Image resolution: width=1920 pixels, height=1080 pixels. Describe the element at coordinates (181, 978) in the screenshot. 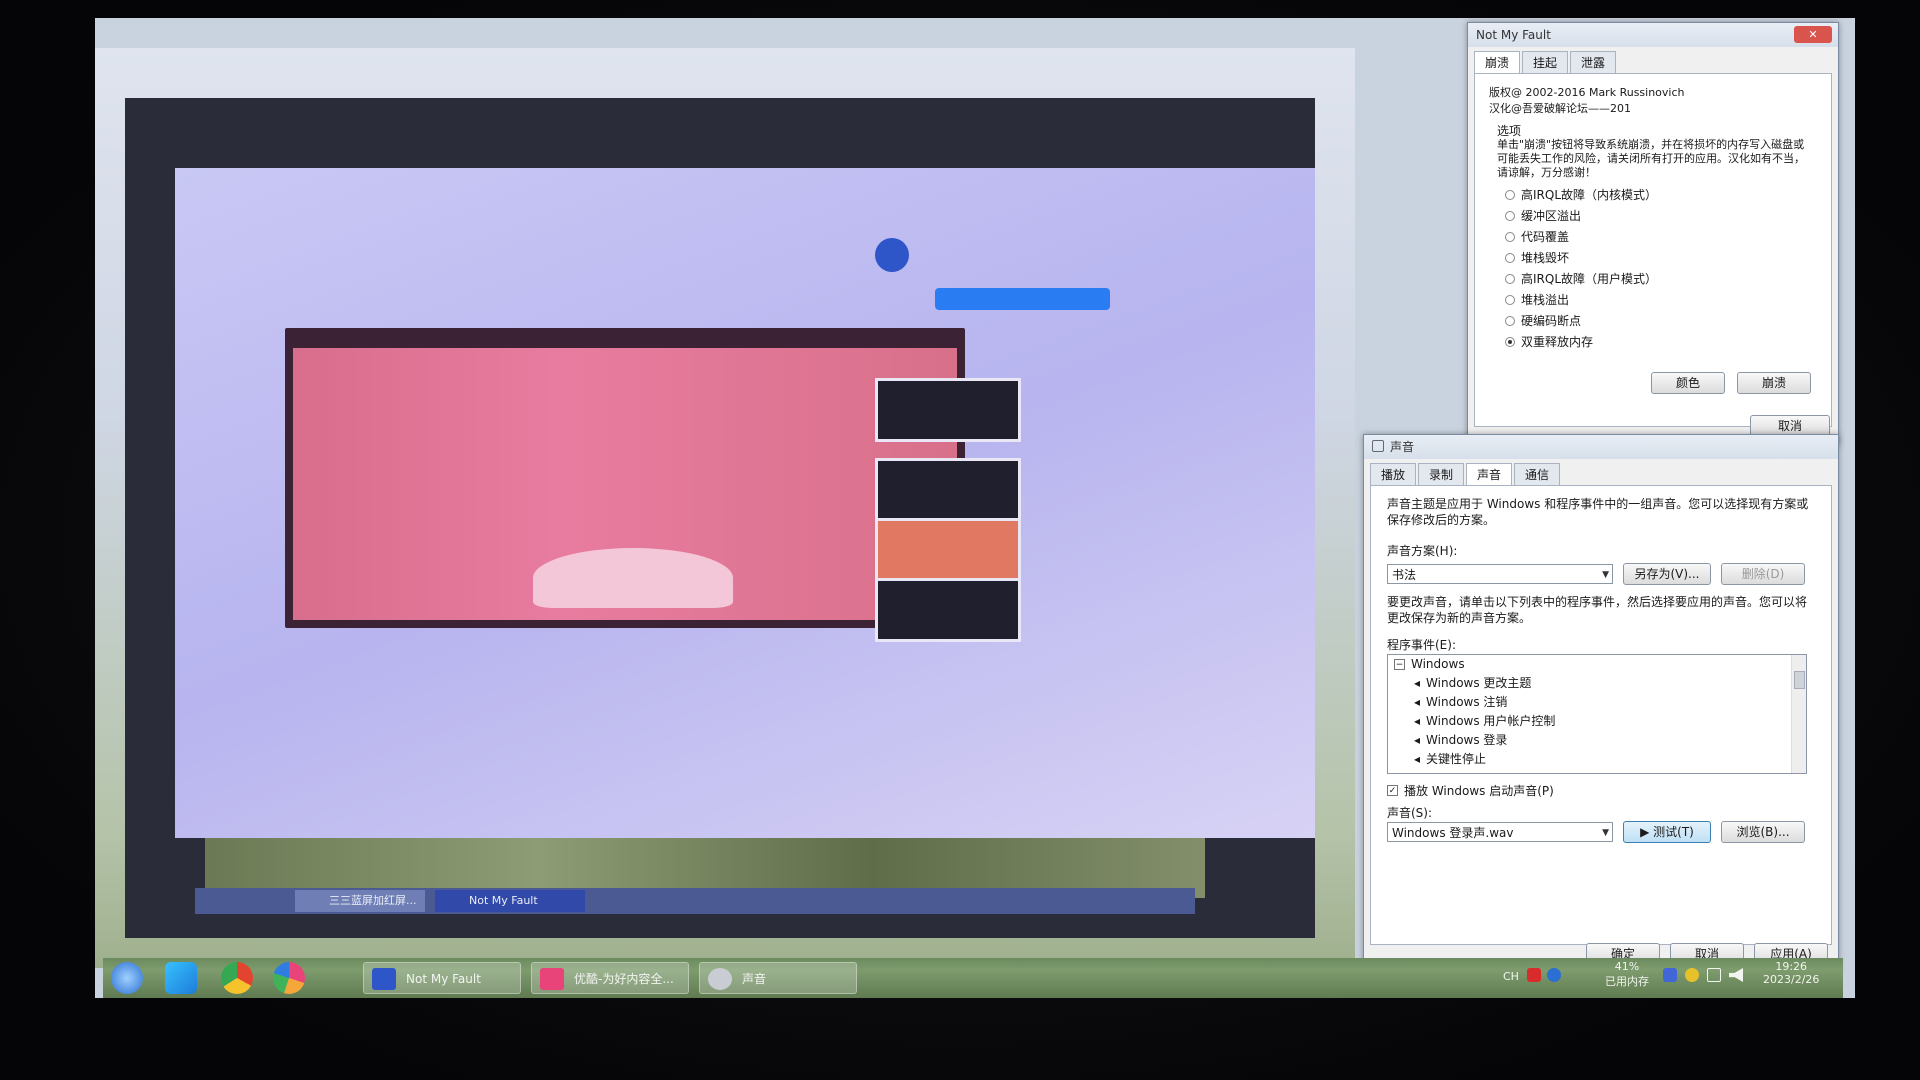

I see `media-player-icon` at that location.